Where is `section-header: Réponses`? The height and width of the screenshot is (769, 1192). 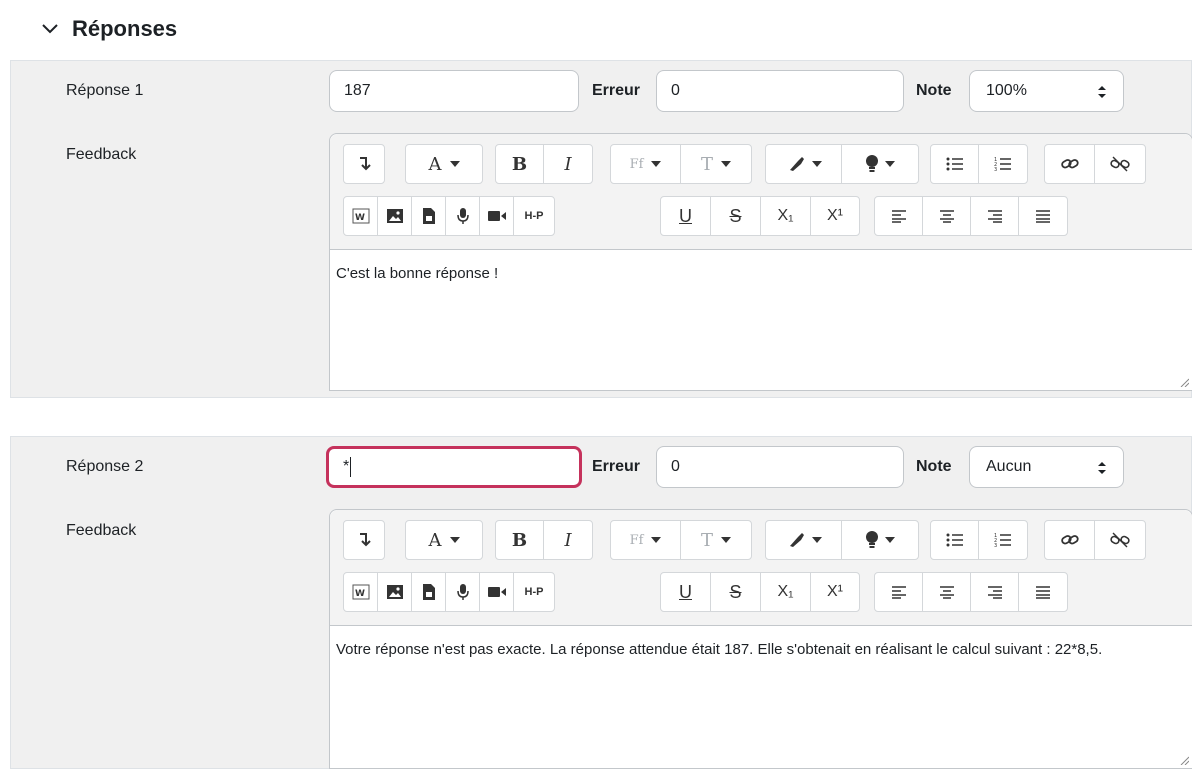 section-header: Réponses is located at coordinates (106, 29).